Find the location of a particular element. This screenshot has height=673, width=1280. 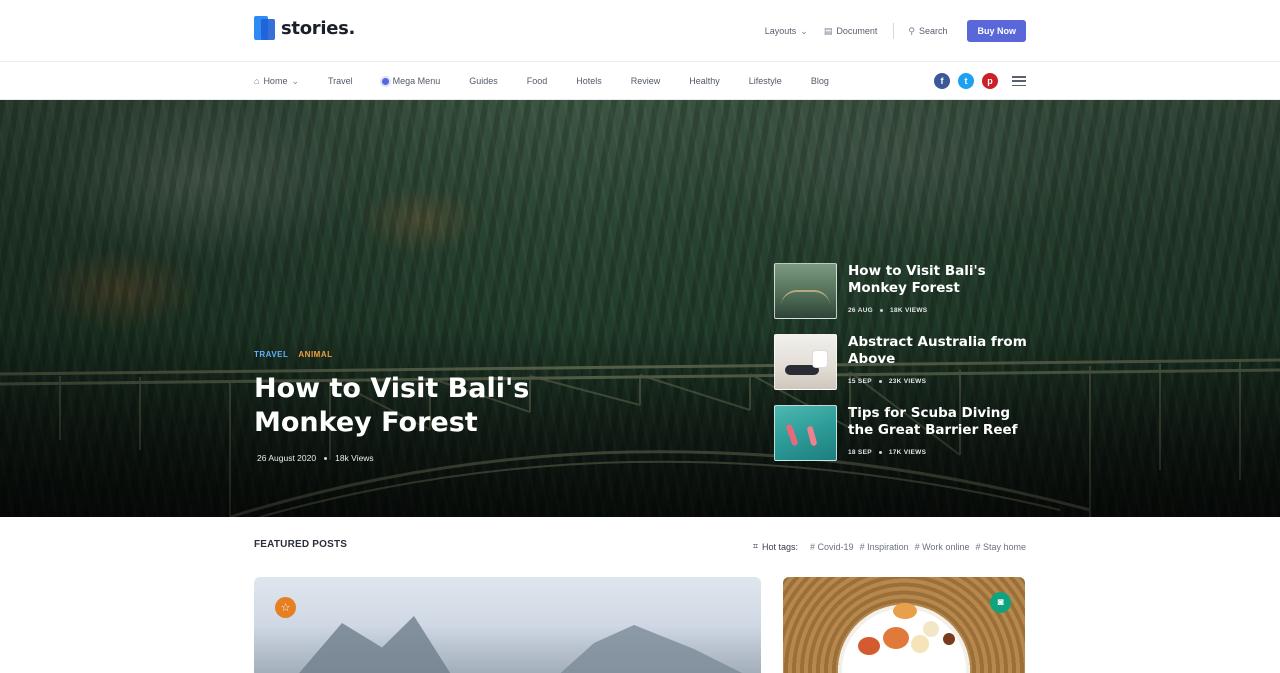

tag-animal: ANIMAL is located at coordinates (315, 354).